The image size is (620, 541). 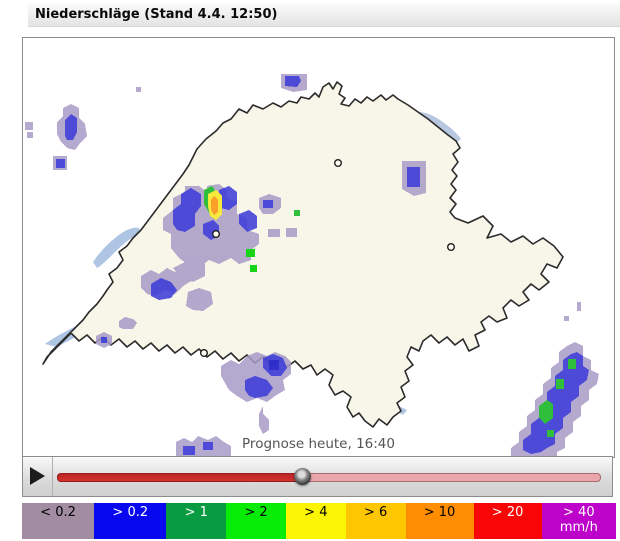 What do you see at coordinates (316, 512) in the screenshot?
I see `legend-label: > 4` at bounding box center [316, 512].